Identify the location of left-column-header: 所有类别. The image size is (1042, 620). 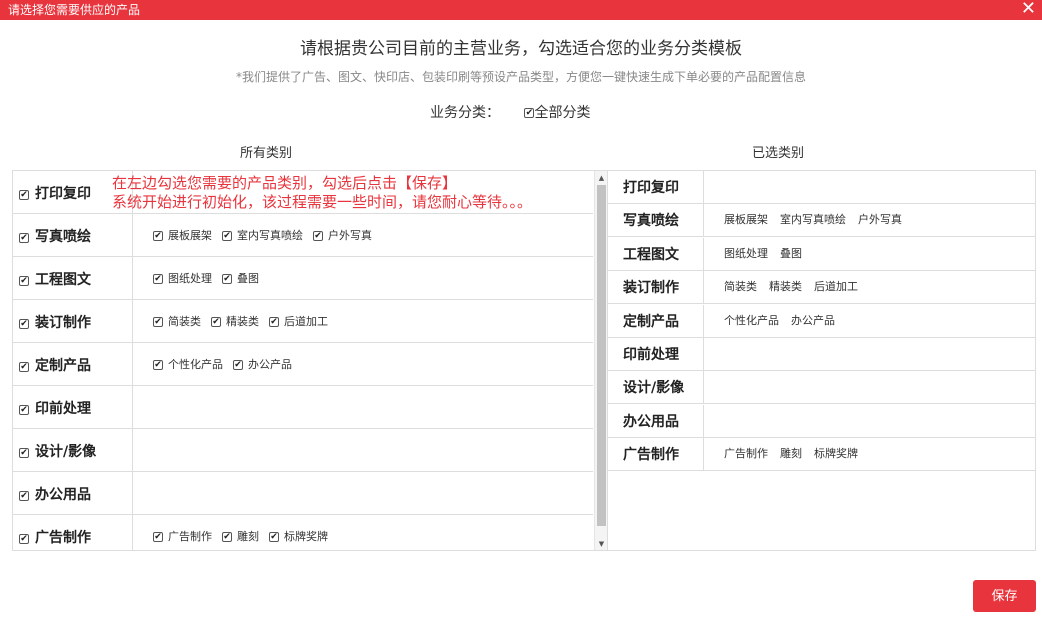
(266, 153).